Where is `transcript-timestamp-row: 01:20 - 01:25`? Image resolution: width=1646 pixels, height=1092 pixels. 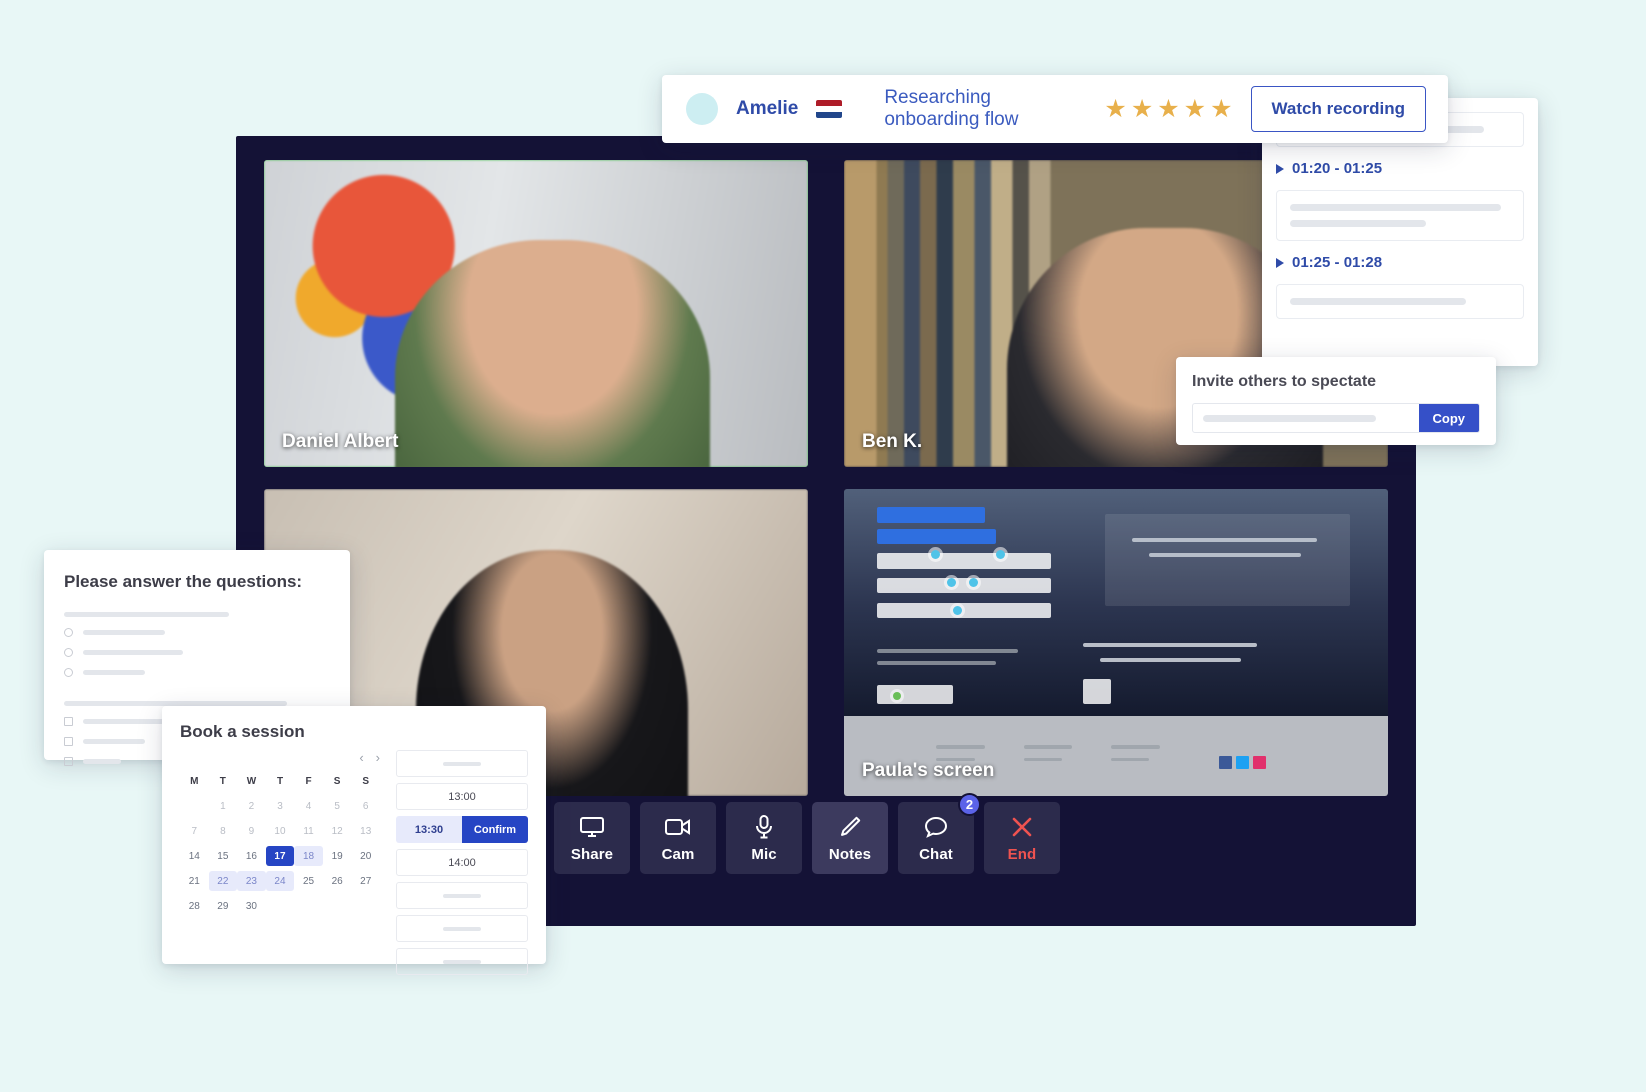 transcript-timestamp-row: 01:20 - 01:25 is located at coordinates (1400, 168).